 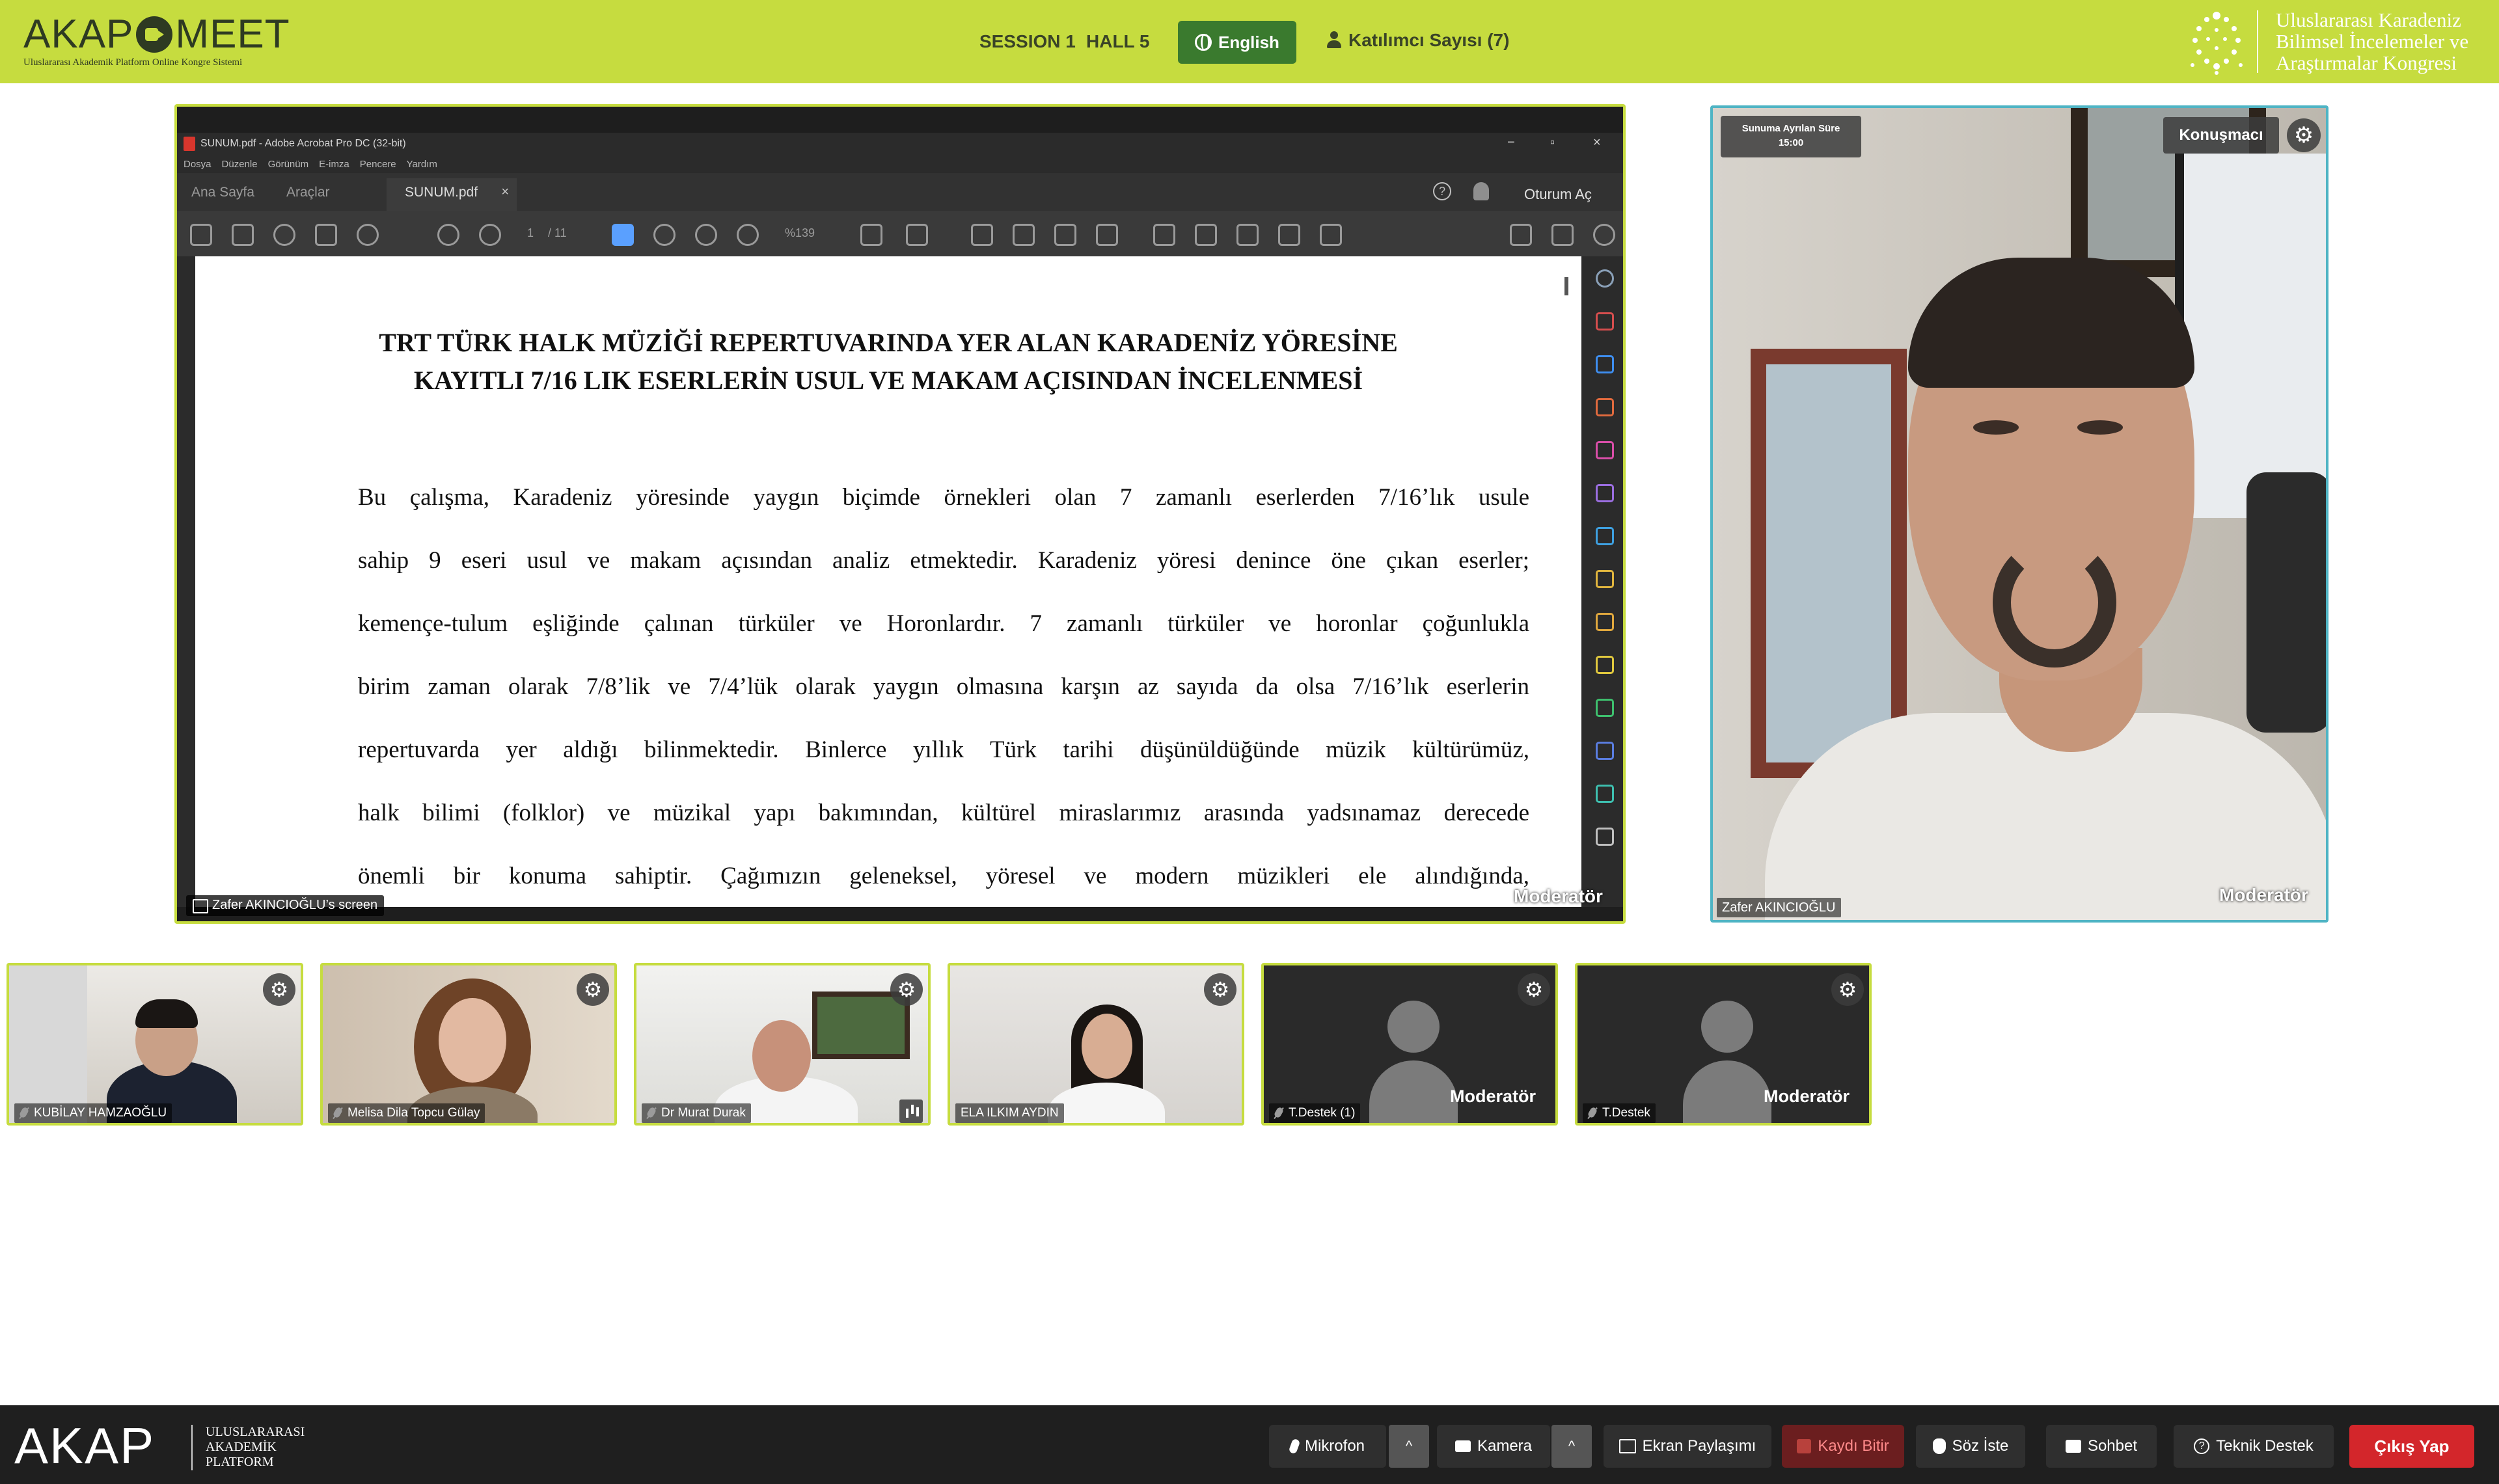 I want to click on tab-document: SUNUM.pdf ×, so click(x=452, y=194).